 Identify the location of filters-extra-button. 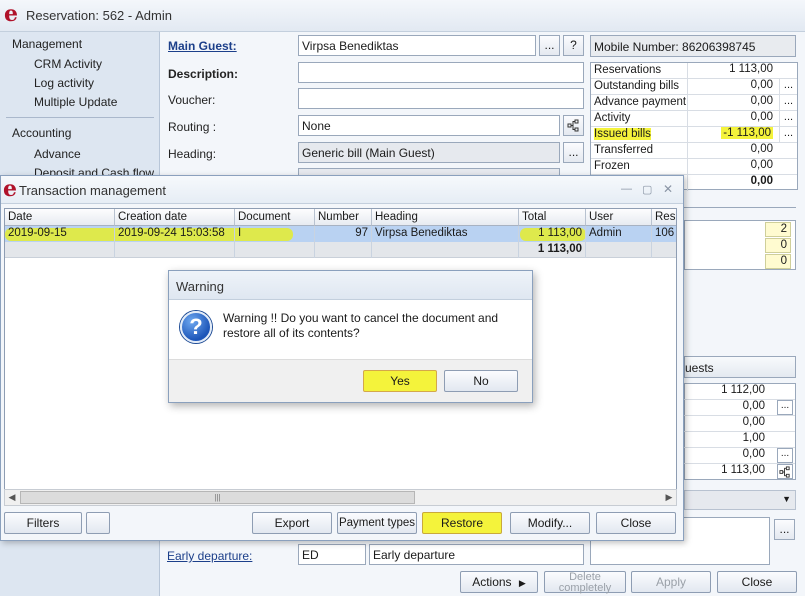
(98, 523).